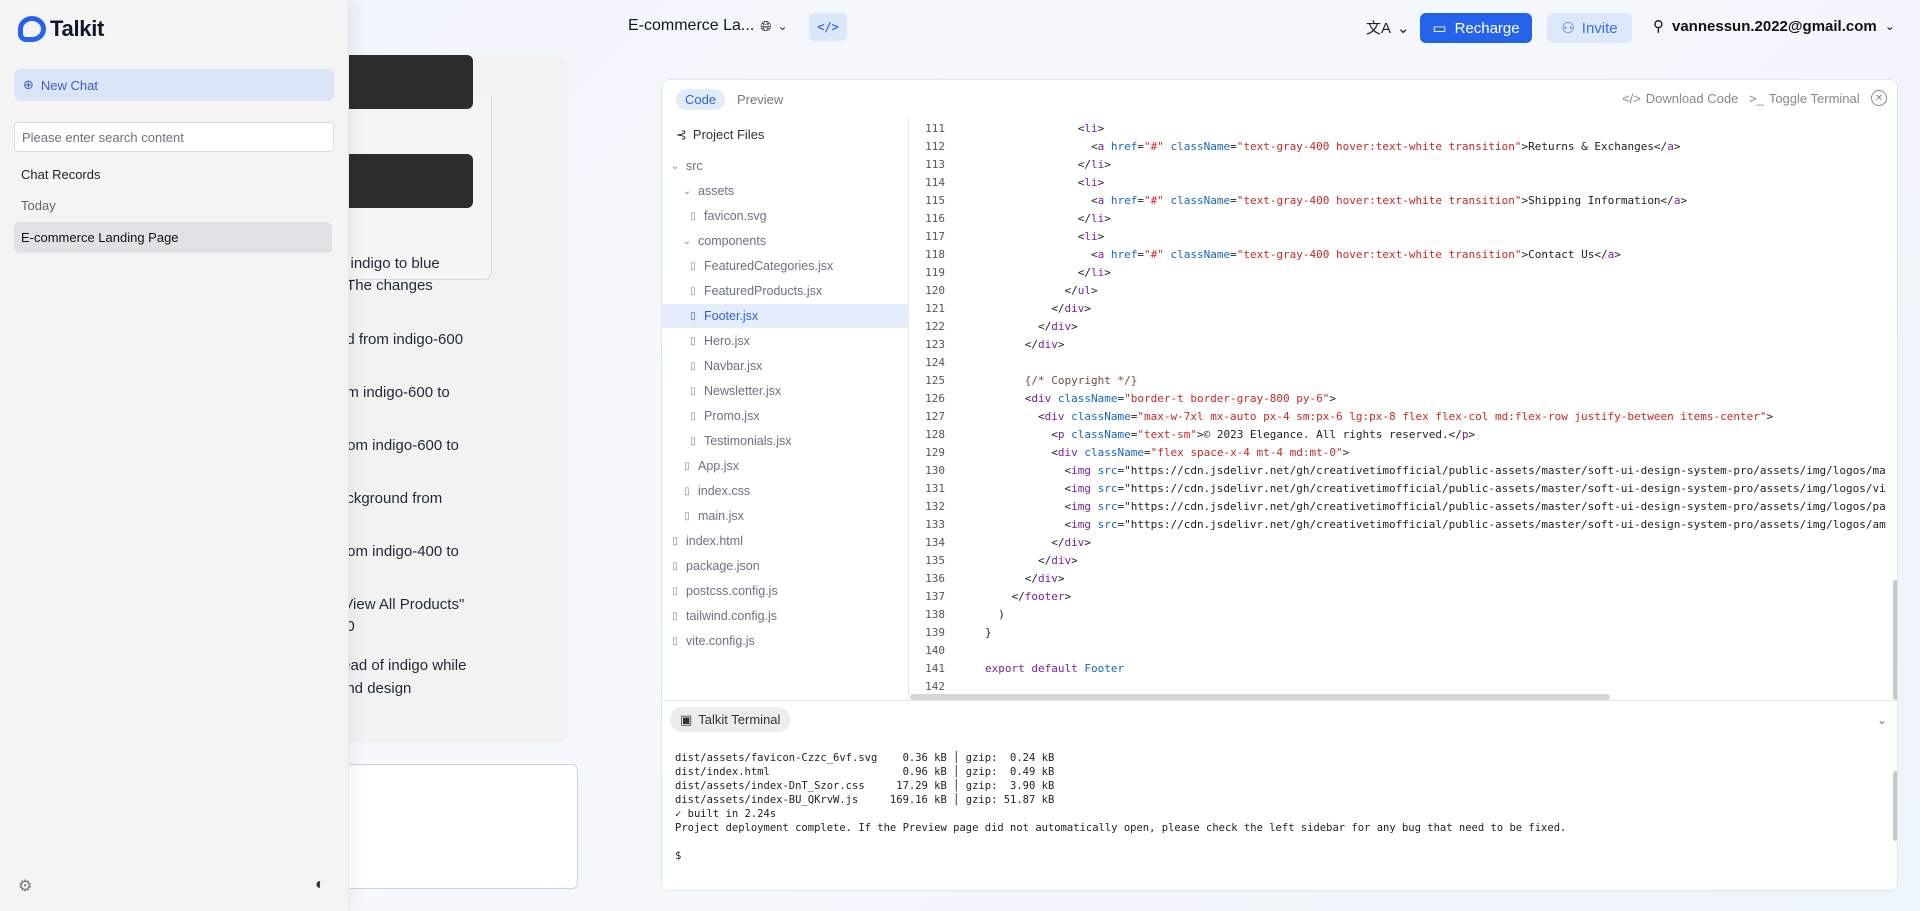 The image size is (1920, 911). Describe the element at coordinates (454, 826) in the screenshot. I see `chat-input` at that location.